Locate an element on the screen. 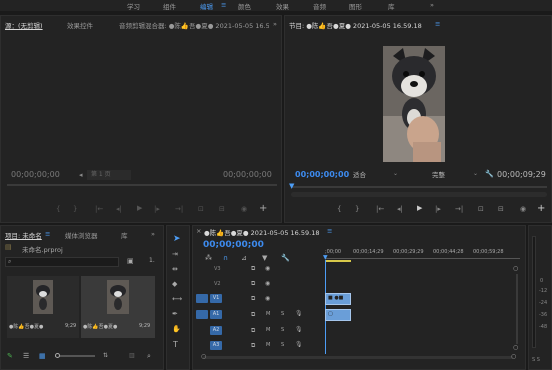 This screenshot has height=370, width=552. new-bin-icon: ▣ is located at coordinates (130, 261).